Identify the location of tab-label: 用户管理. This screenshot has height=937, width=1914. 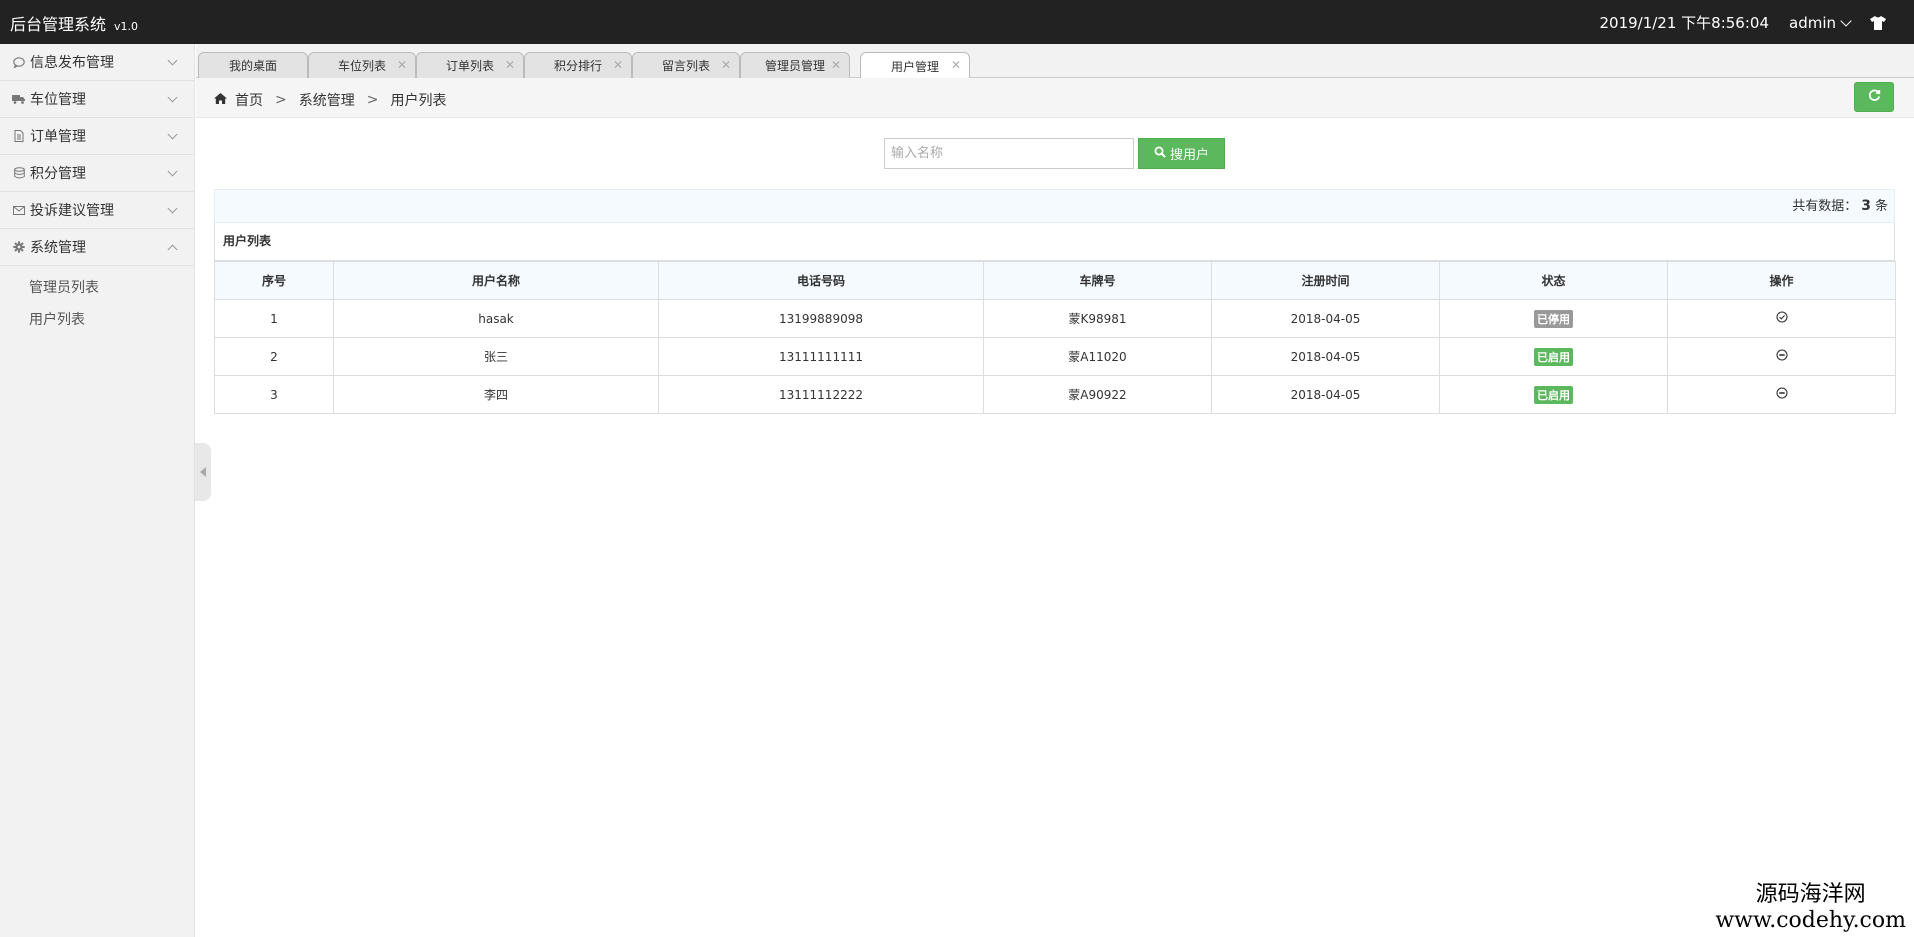
(914, 66).